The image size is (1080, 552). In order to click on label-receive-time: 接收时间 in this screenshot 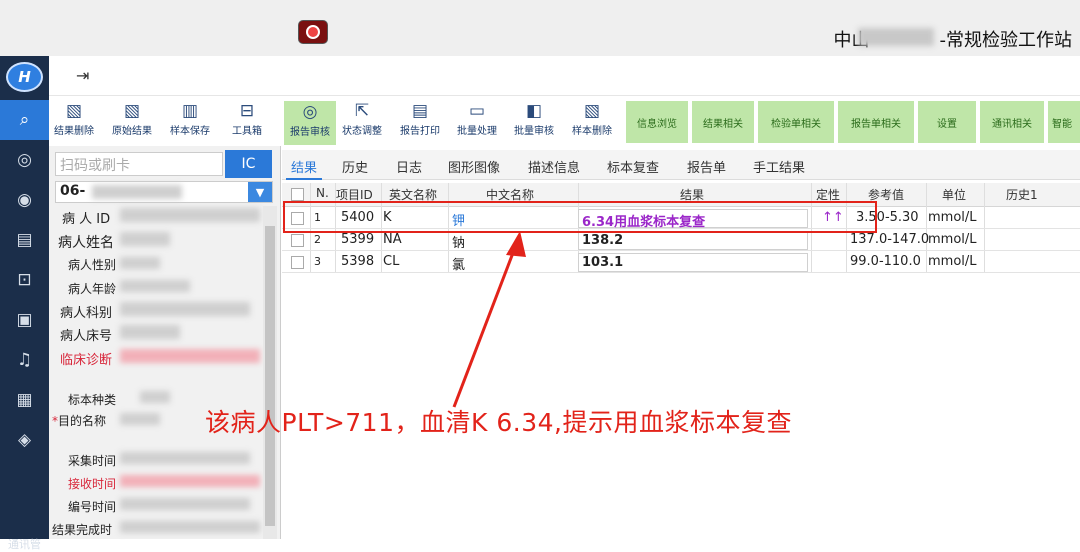, I will do `click(92, 484)`.